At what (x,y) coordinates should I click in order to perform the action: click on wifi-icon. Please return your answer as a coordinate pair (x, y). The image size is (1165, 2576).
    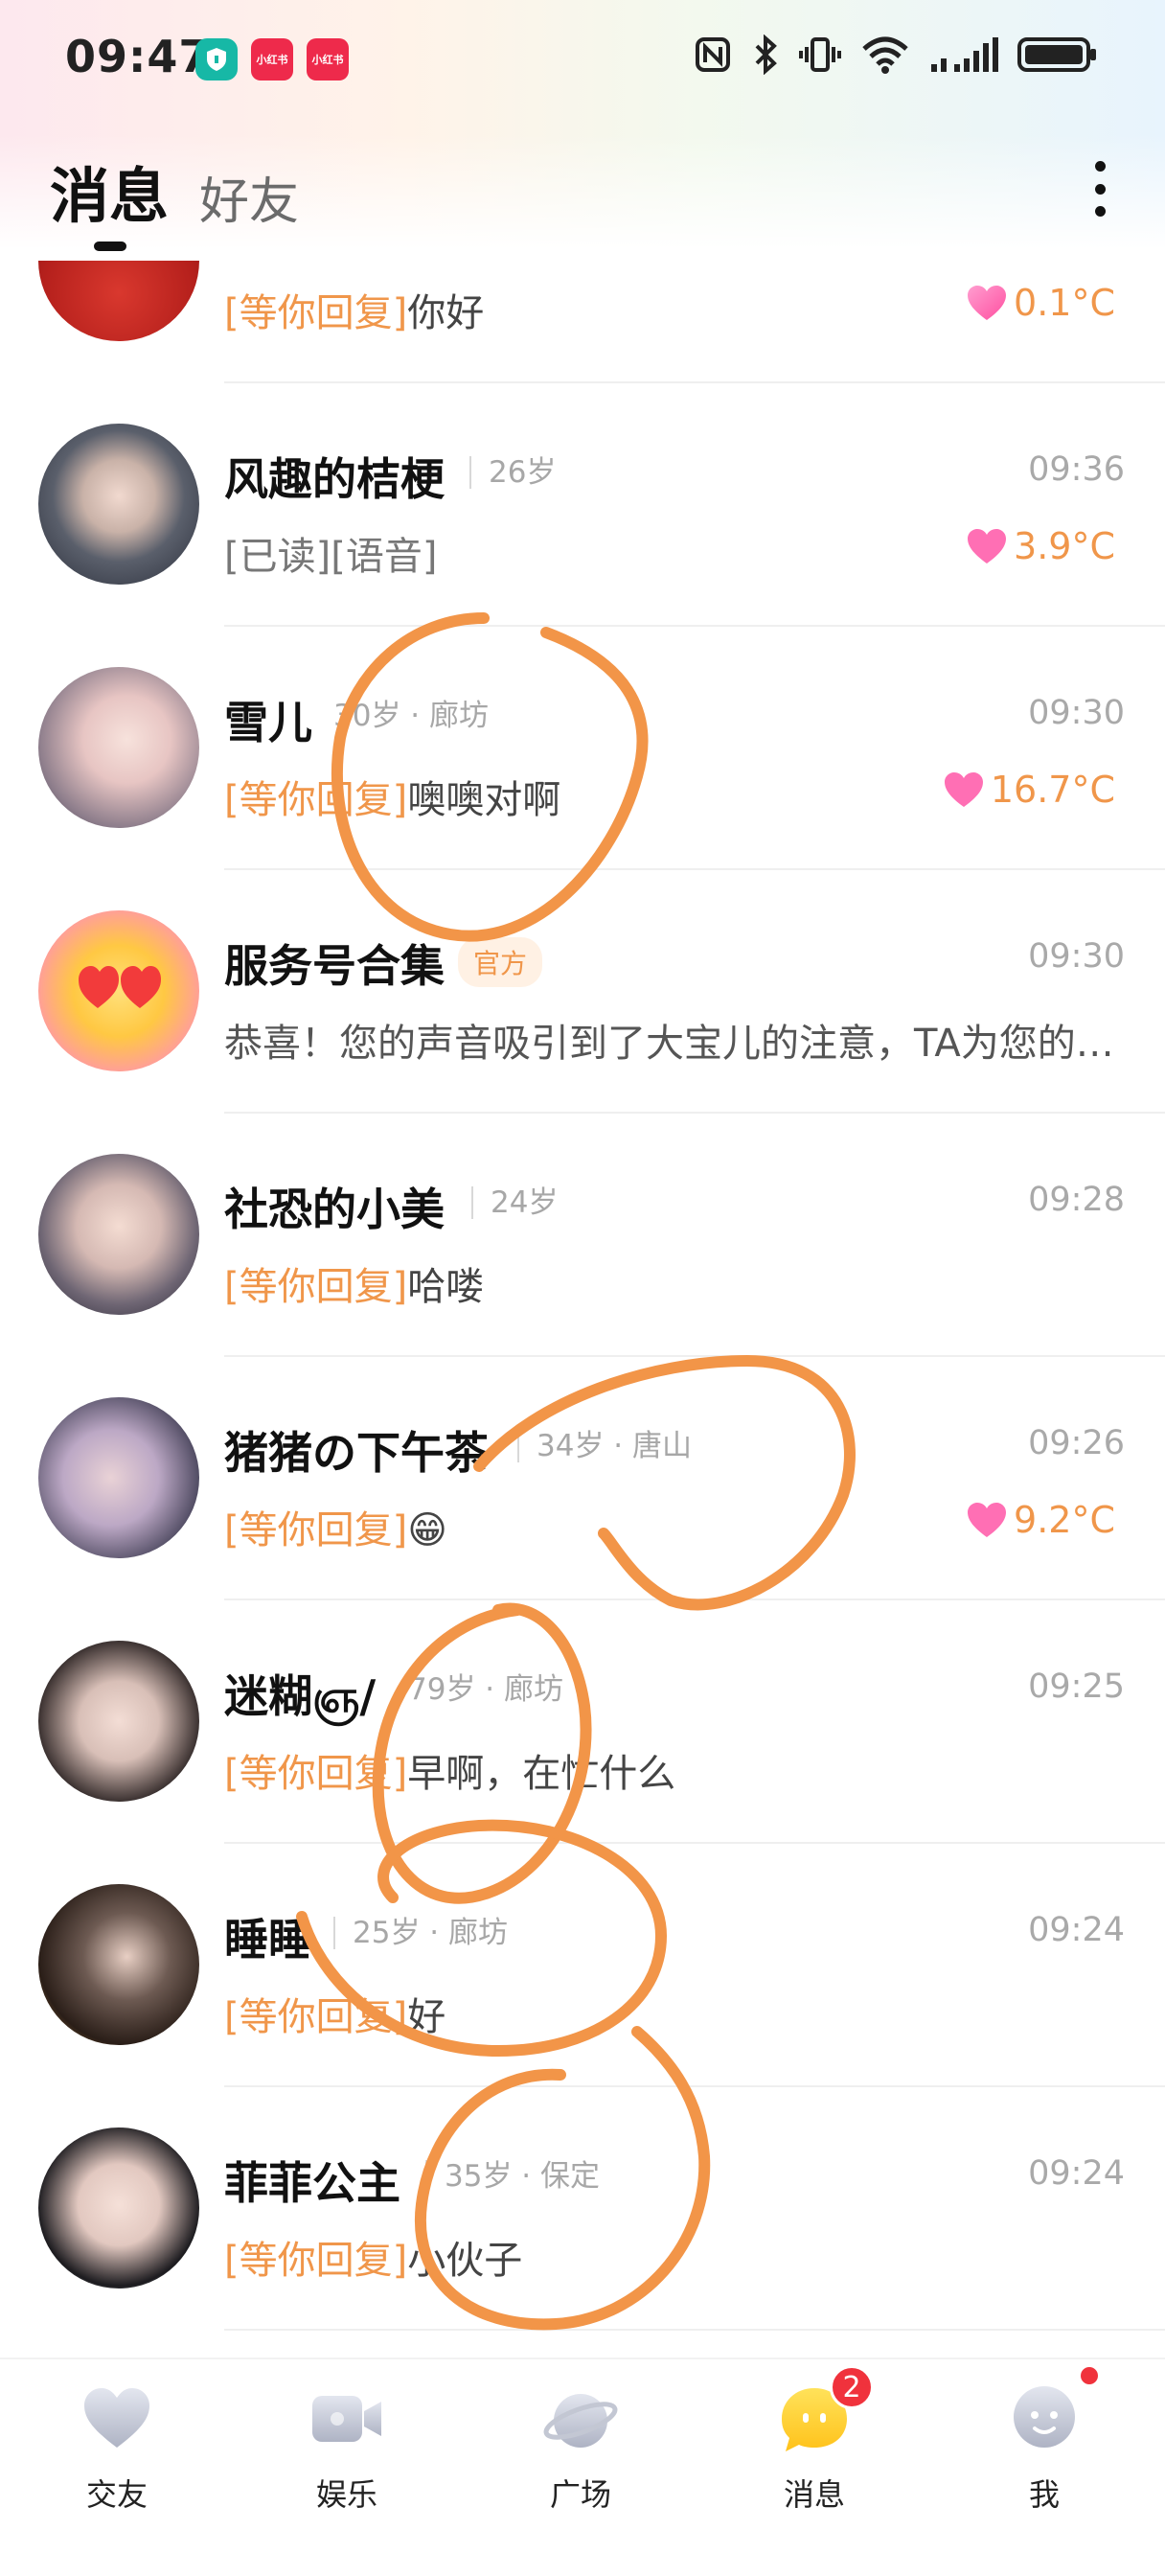
    Looking at the image, I should click on (885, 55).